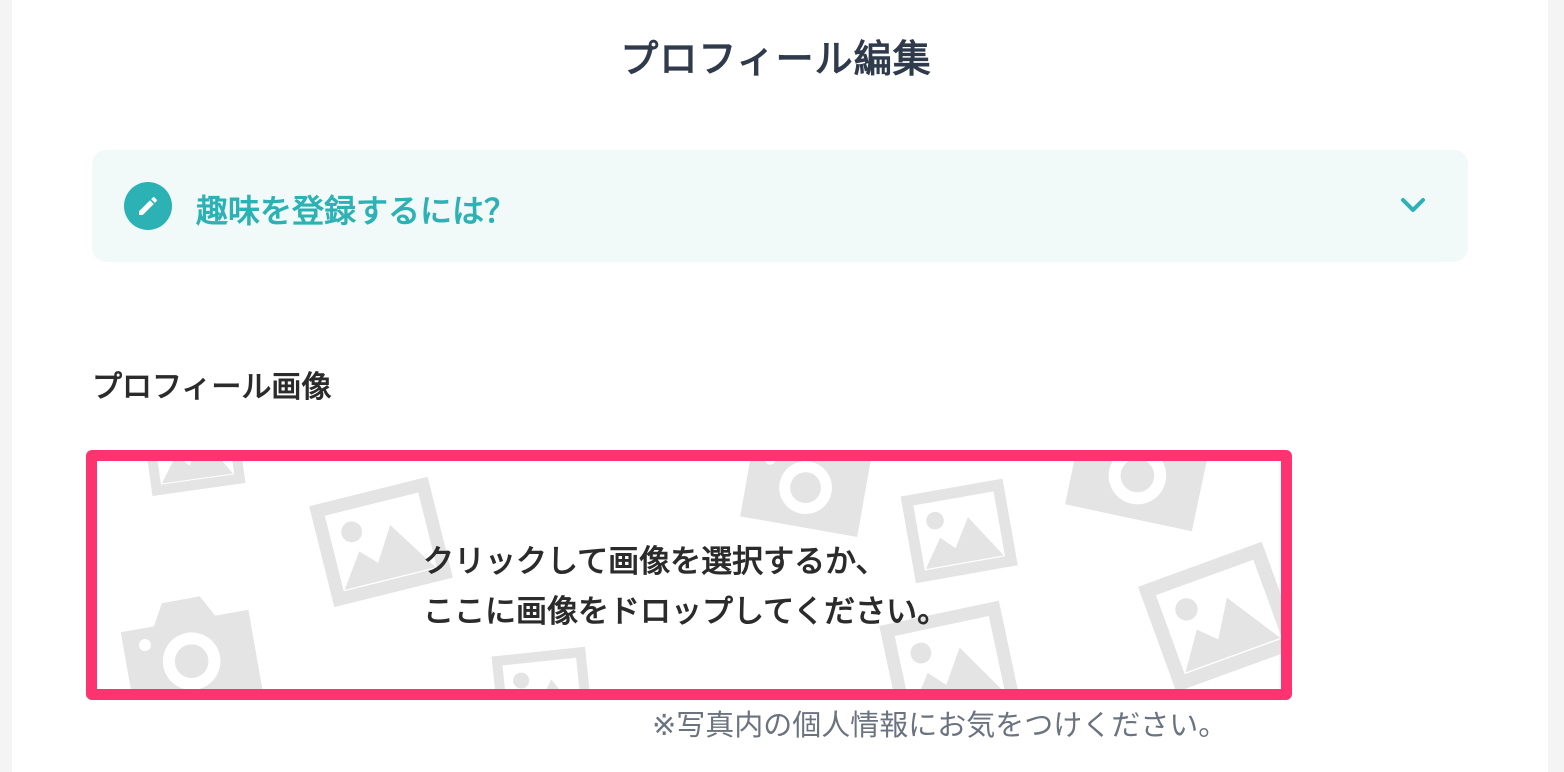  What do you see at coordinates (356, 211) in the screenshot?
I see `hobby-help-label: 趣味を登録するには？` at bounding box center [356, 211].